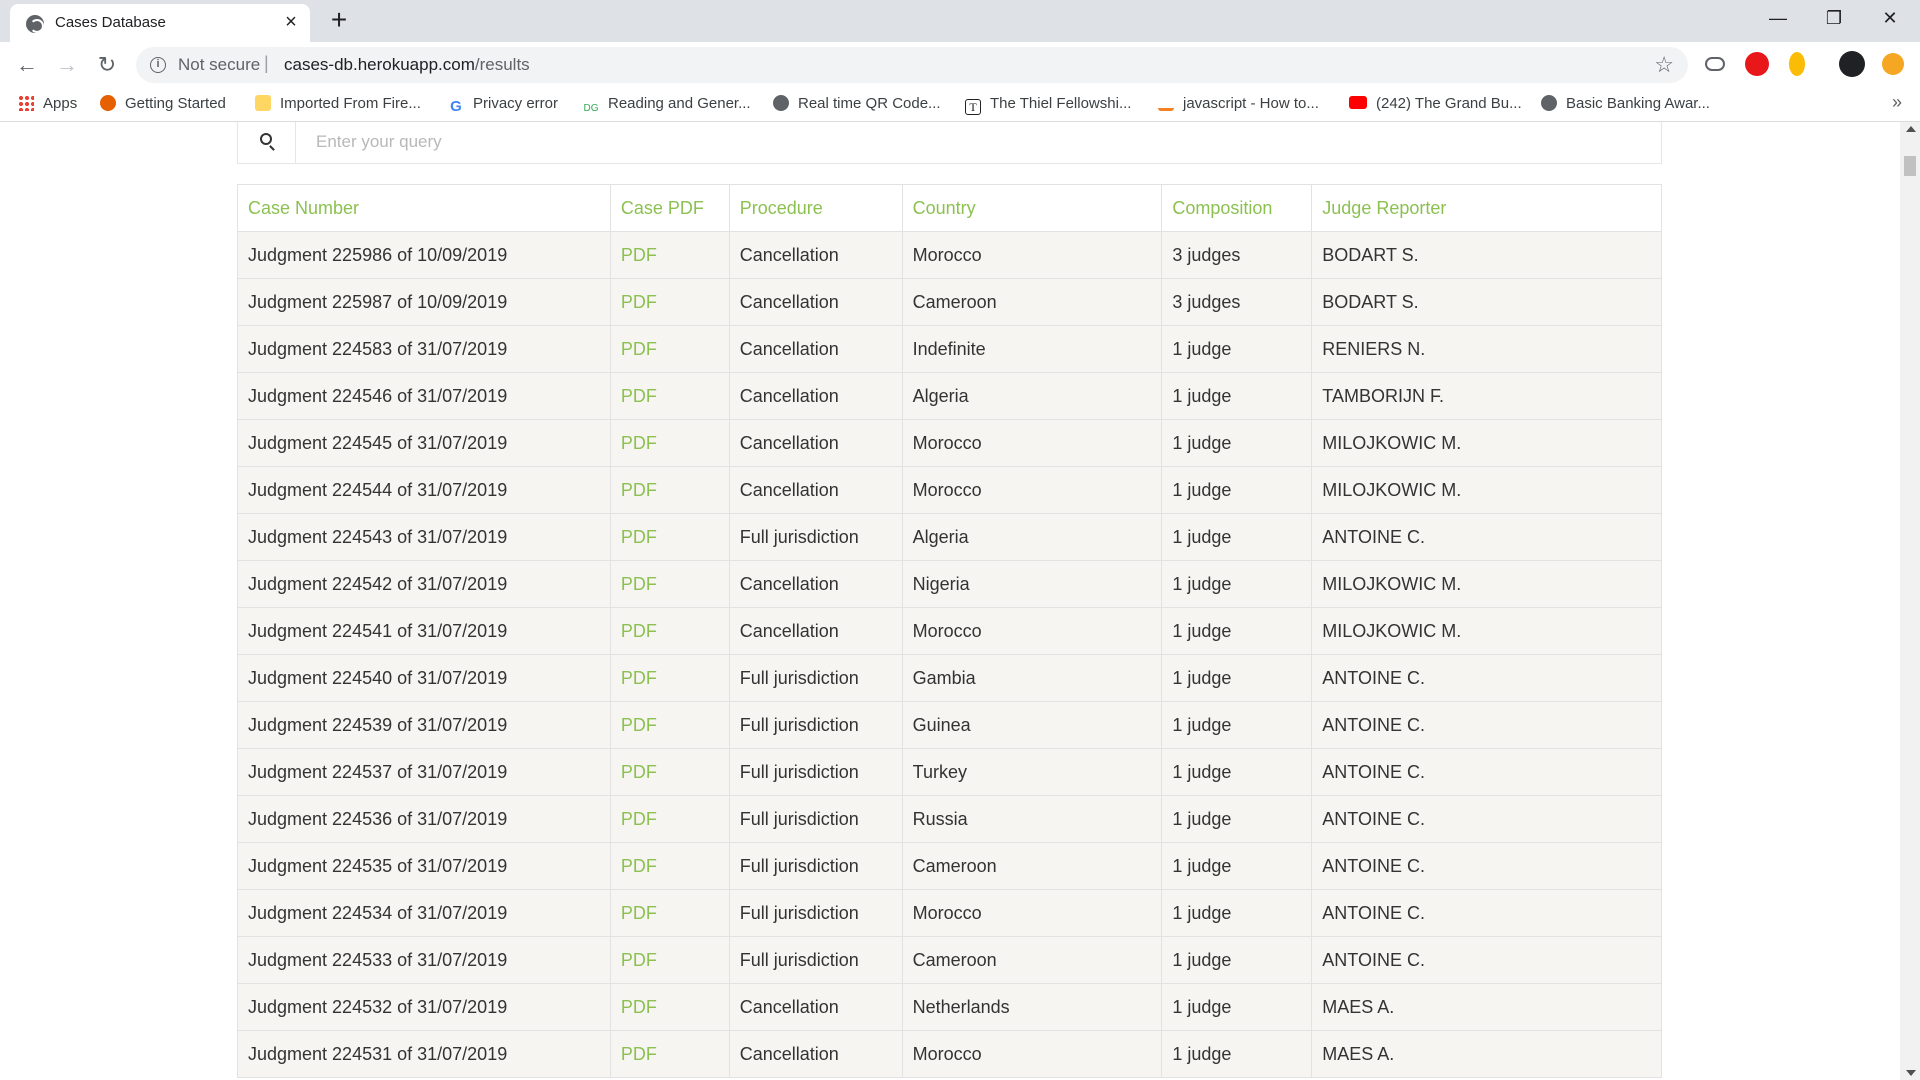 The width and height of the screenshot is (1920, 1080). What do you see at coordinates (516, 103) in the screenshot?
I see `bookmark-label: Privacy error` at bounding box center [516, 103].